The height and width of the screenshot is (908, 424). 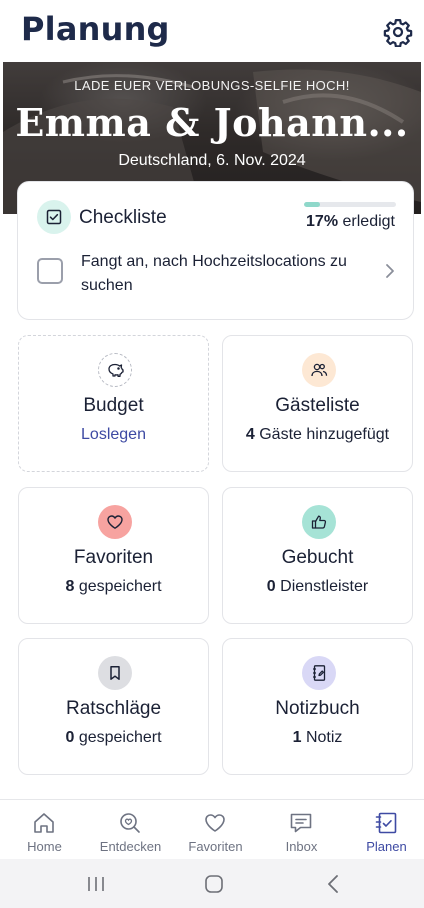 I want to click on gear-icon, so click(x=398, y=33).